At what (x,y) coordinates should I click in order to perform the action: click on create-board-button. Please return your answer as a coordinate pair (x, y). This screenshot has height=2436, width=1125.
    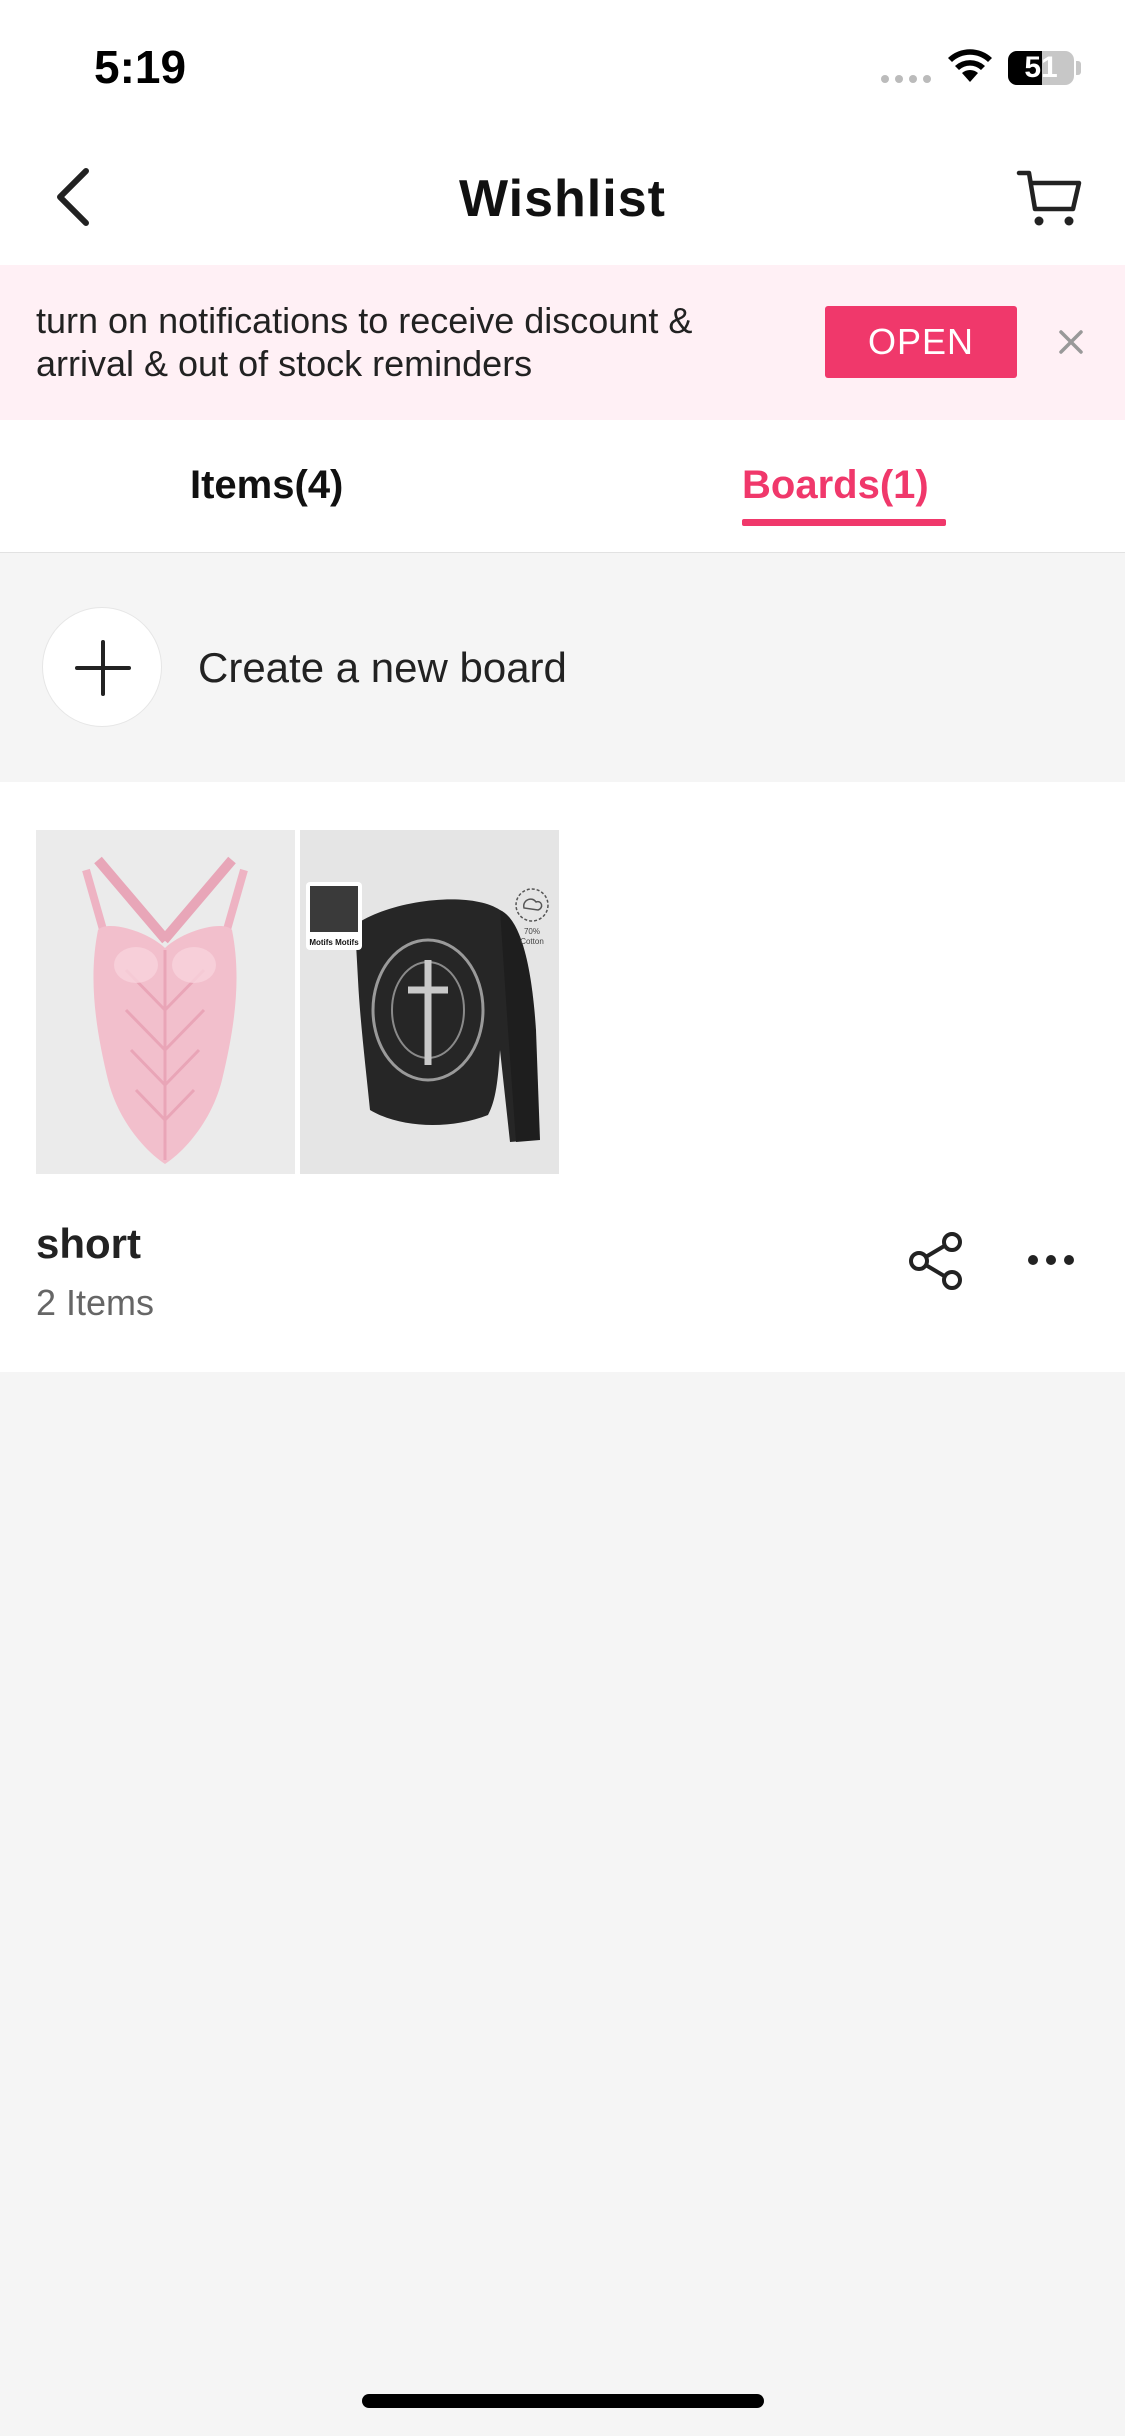
    Looking at the image, I should click on (102, 667).